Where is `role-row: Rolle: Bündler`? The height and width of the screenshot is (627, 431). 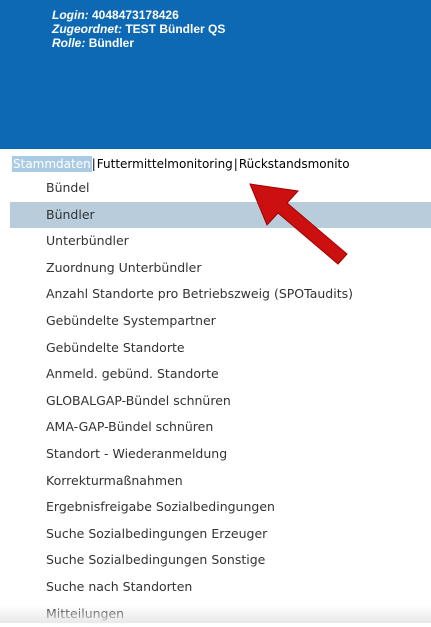 role-row: Rolle: Bündler is located at coordinates (241, 43).